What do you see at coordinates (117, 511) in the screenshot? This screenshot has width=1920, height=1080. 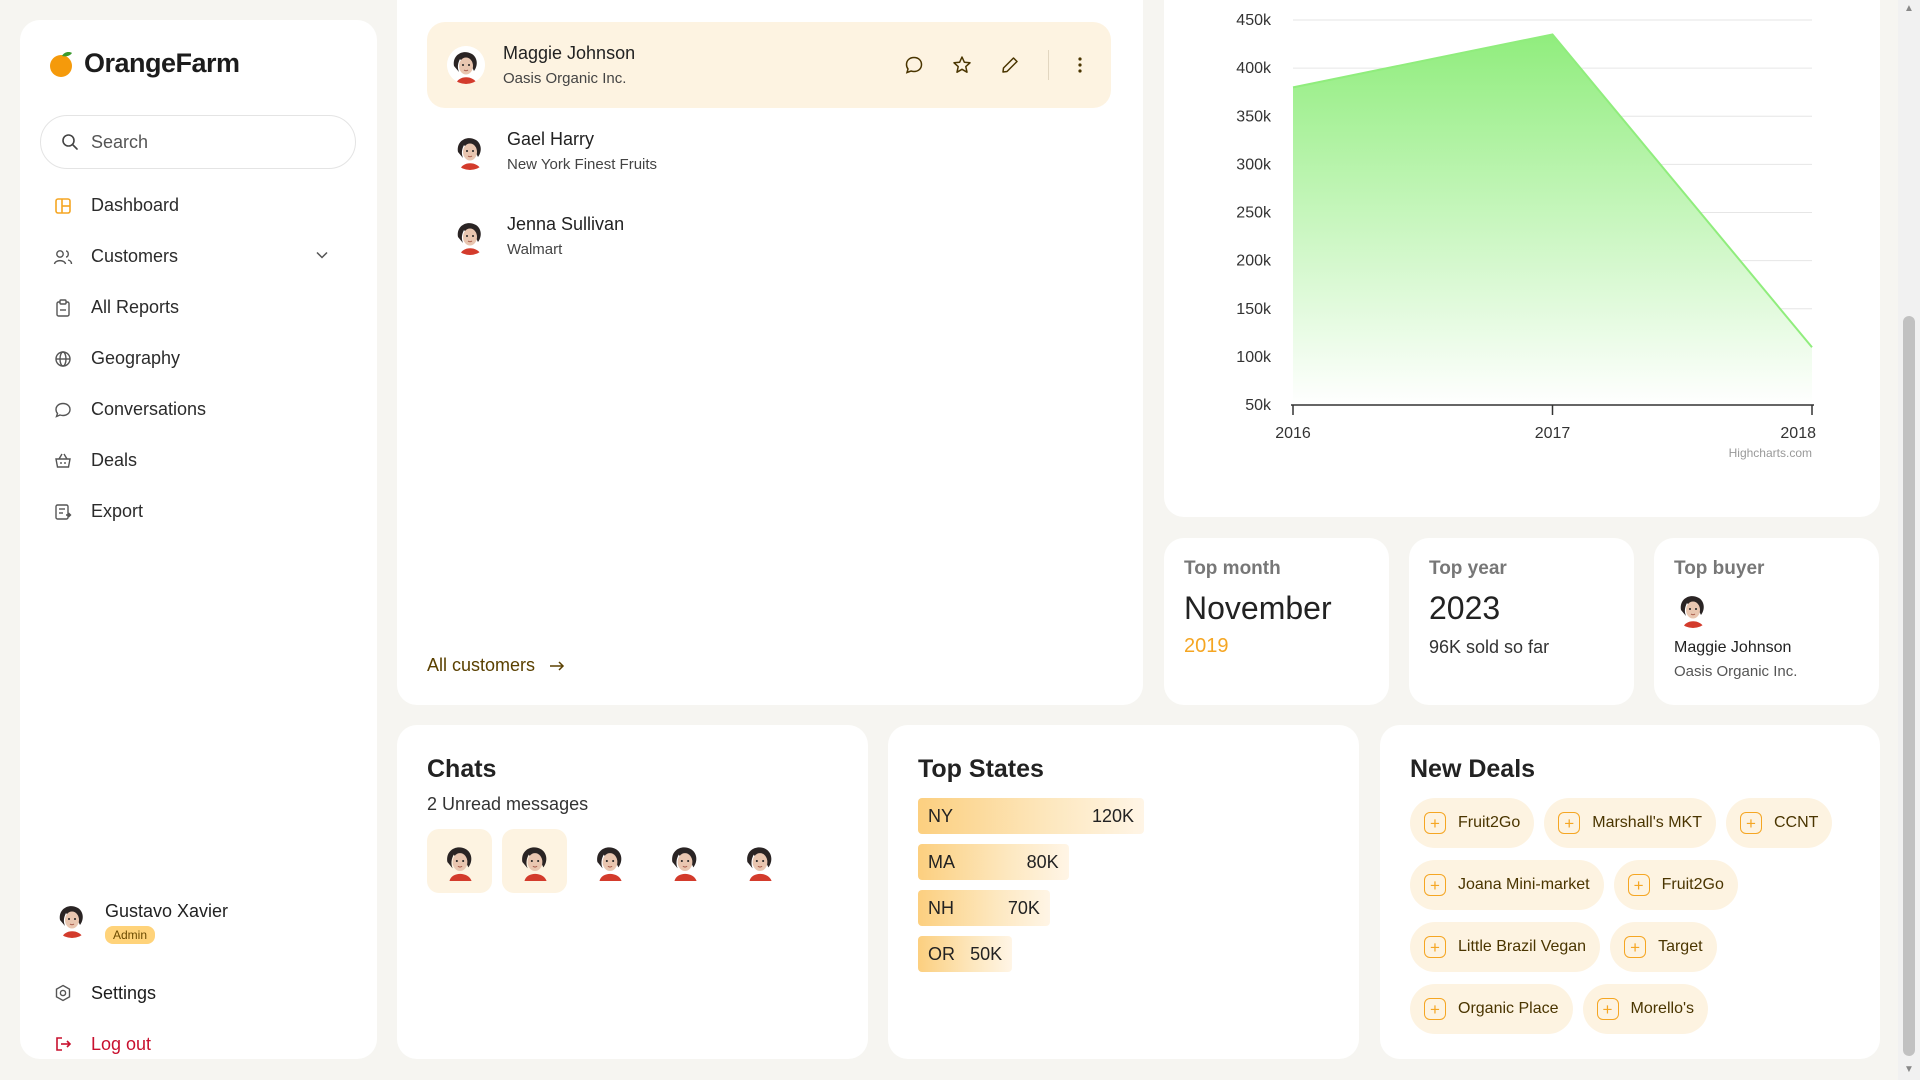 I see `sidebar-item-label: Export` at bounding box center [117, 511].